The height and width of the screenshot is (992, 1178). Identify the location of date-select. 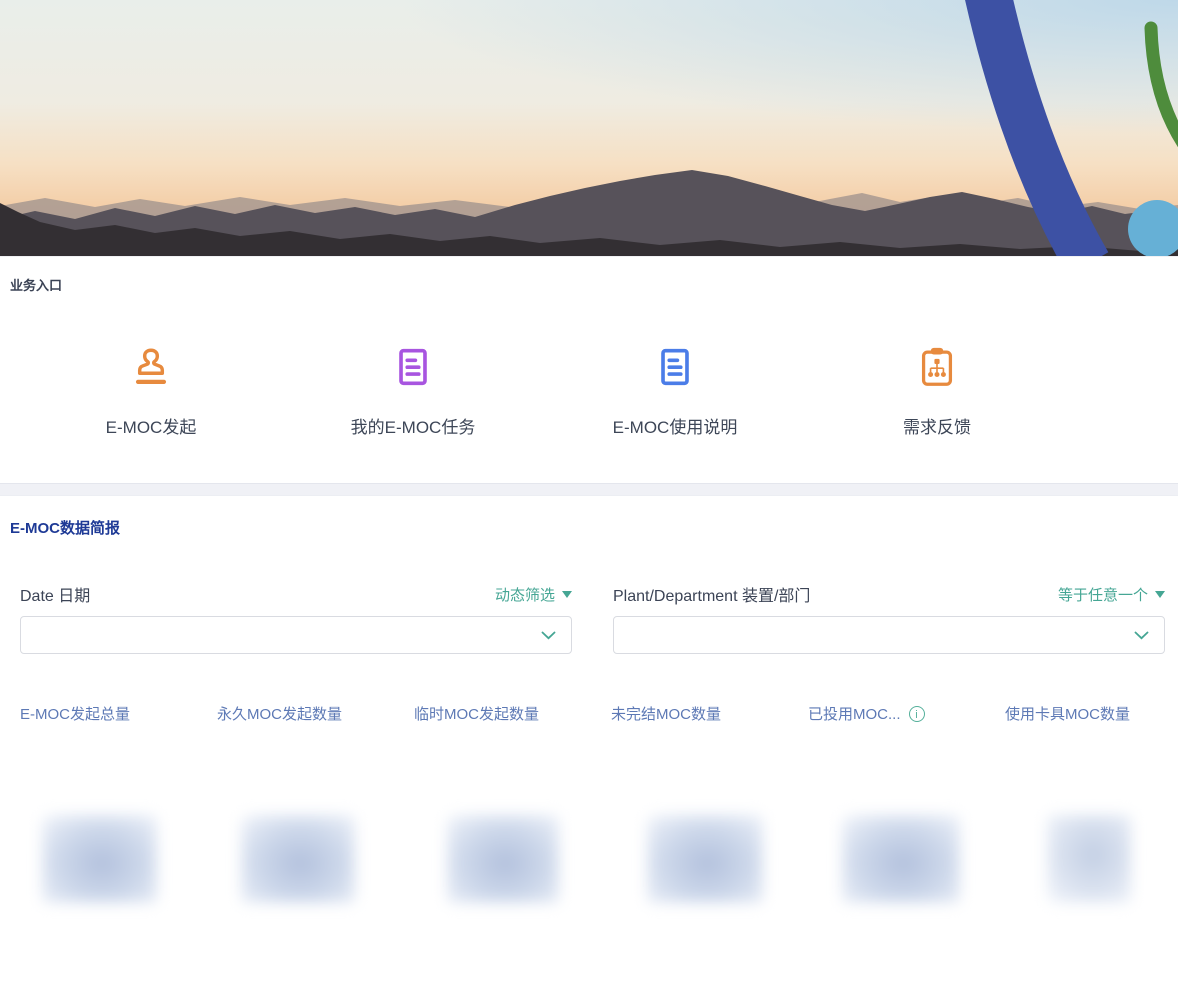
(296, 635).